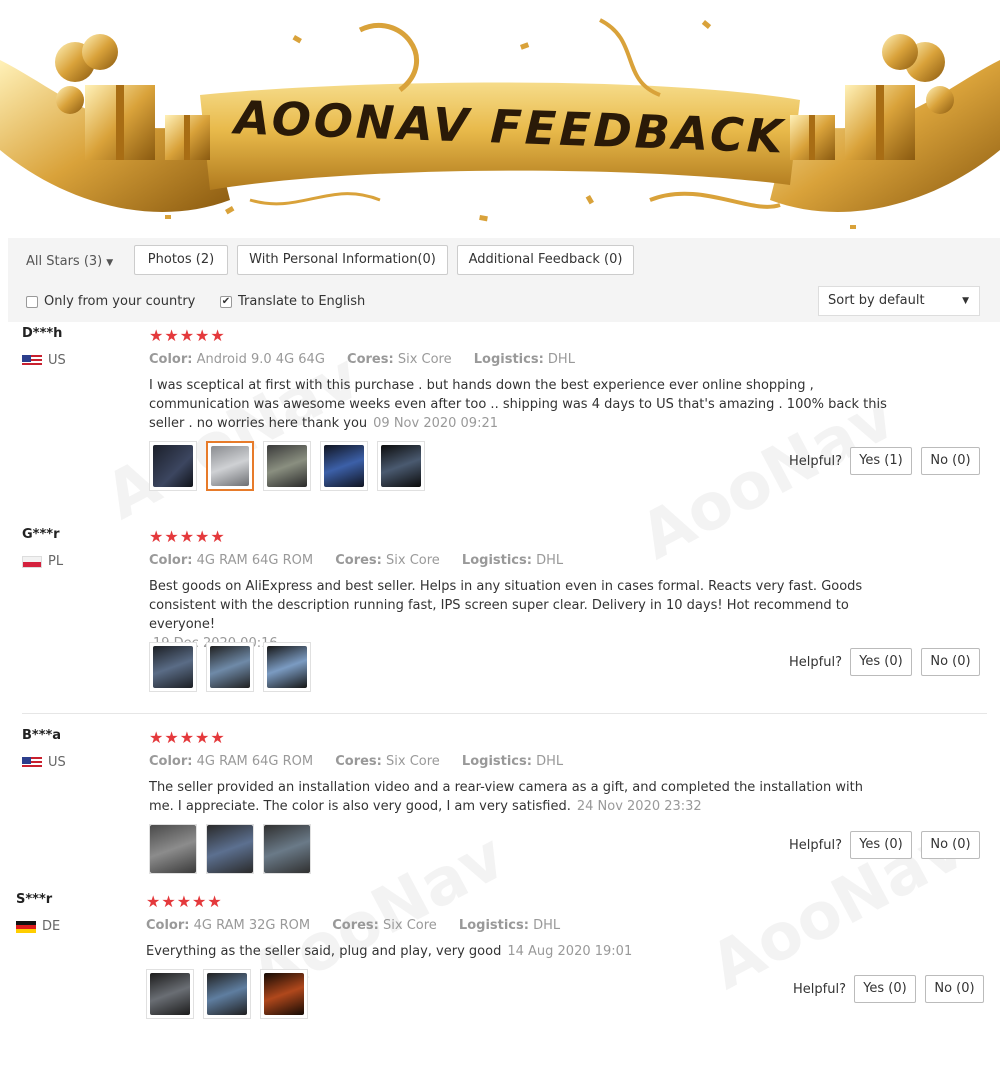  I want to click on all-stars-dropdown: All Stars (3) ▼, so click(69, 261).